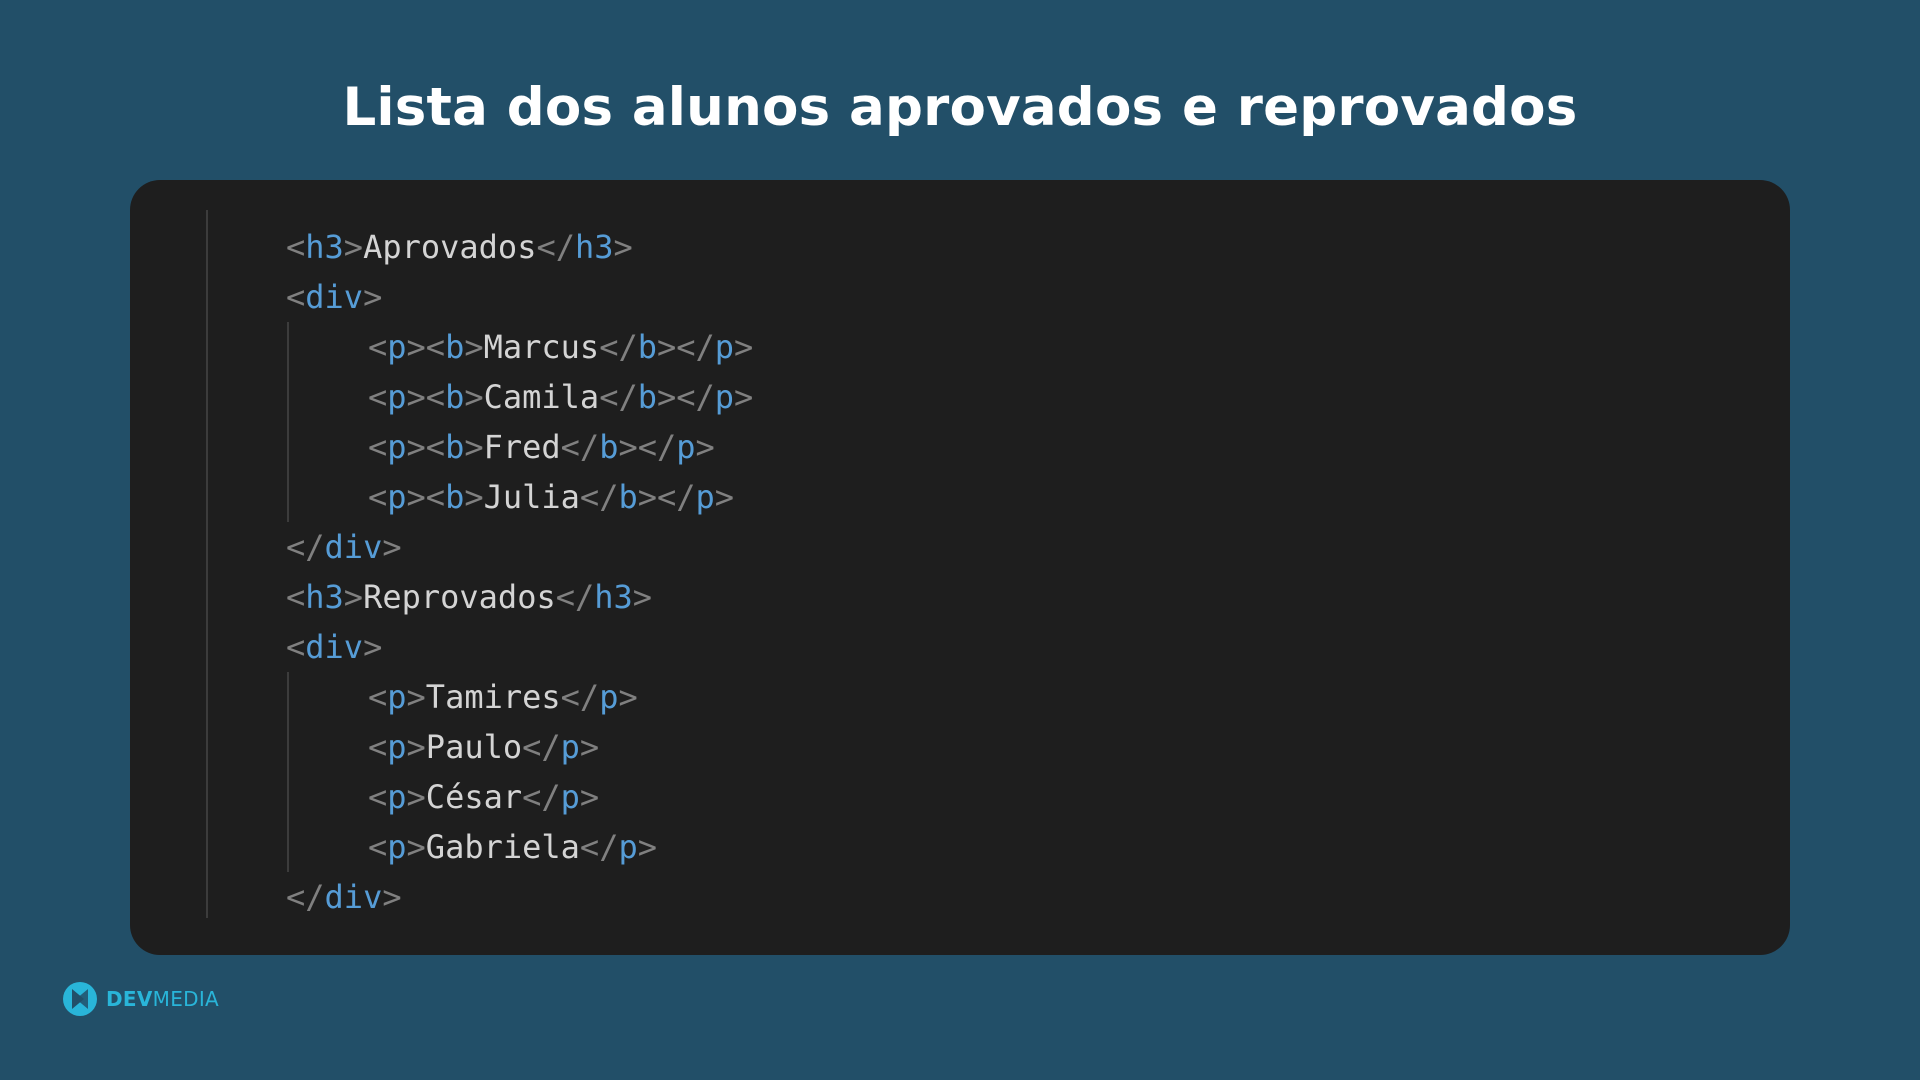 The height and width of the screenshot is (1080, 1920). What do you see at coordinates (80, 999) in the screenshot?
I see `devmedia-logo-icon` at bounding box center [80, 999].